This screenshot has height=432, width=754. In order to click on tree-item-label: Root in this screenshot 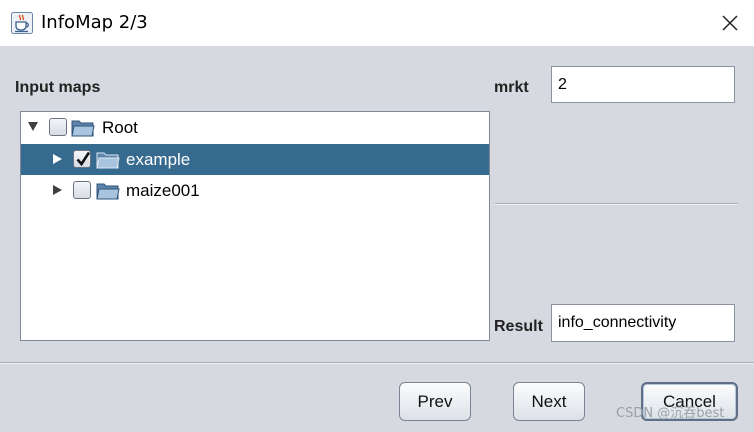, I will do `click(120, 127)`.